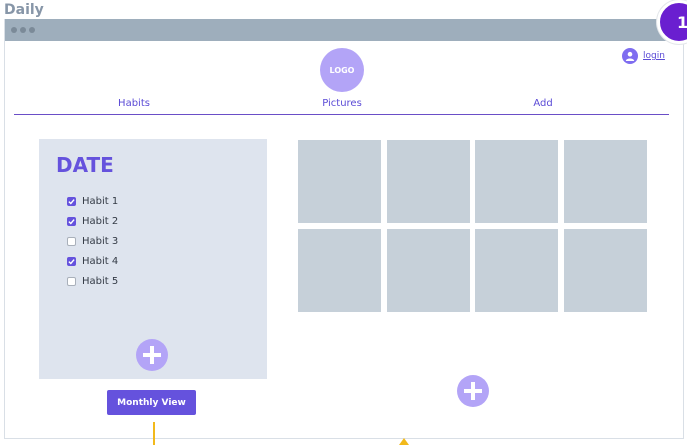 The width and height of the screenshot is (687, 445). Describe the element at coordinates (344, 30) in the screenshot. I see `window-titlebar` at that location.